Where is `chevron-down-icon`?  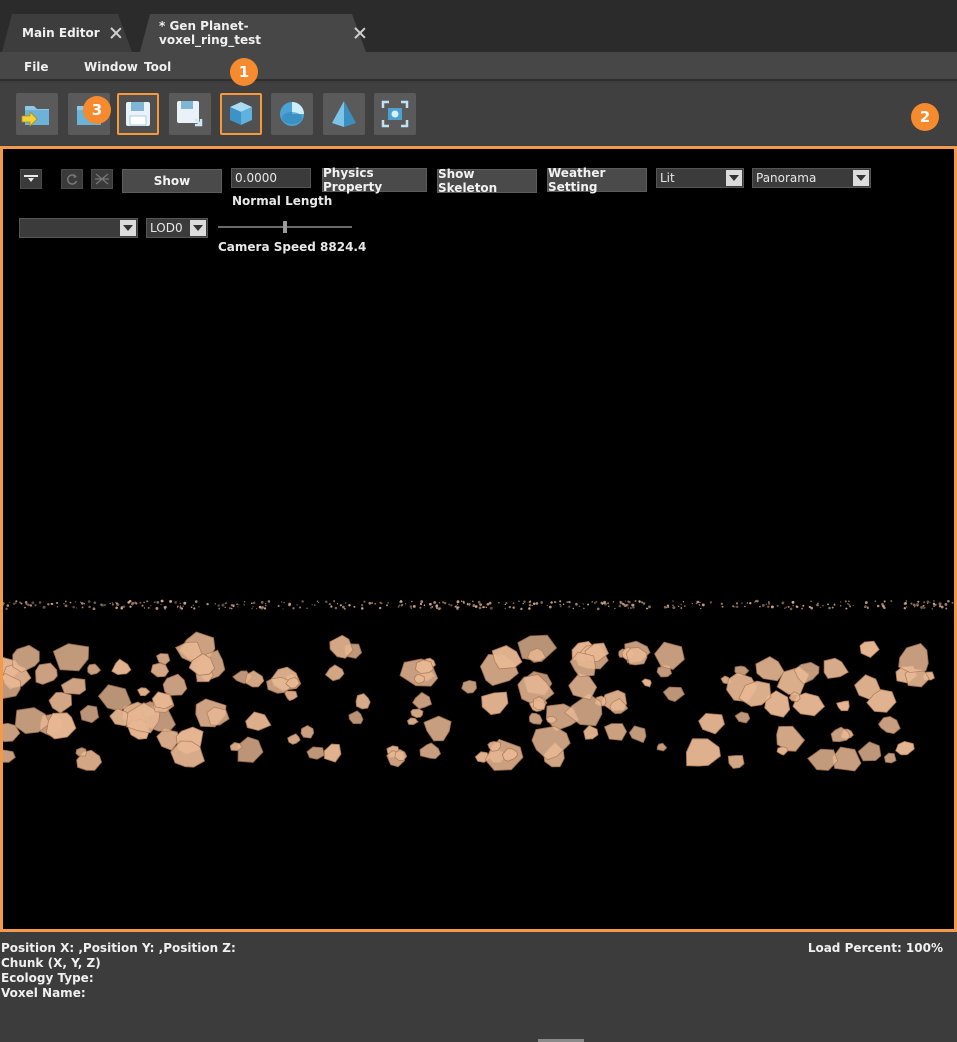 chevron-down-icon is located at coordinates (198, 228).